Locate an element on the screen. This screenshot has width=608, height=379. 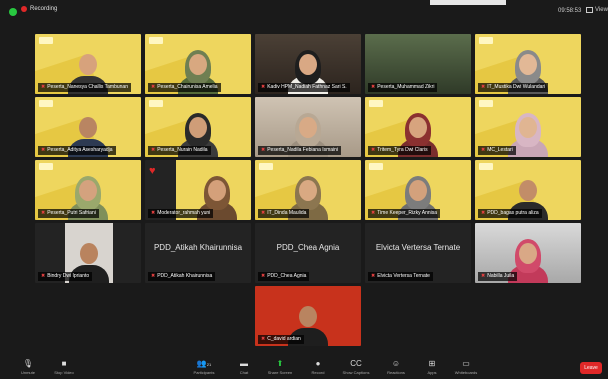
participant-name-tag: ✖ PDD_Chea Agnia is located at coordinates (284, 276).